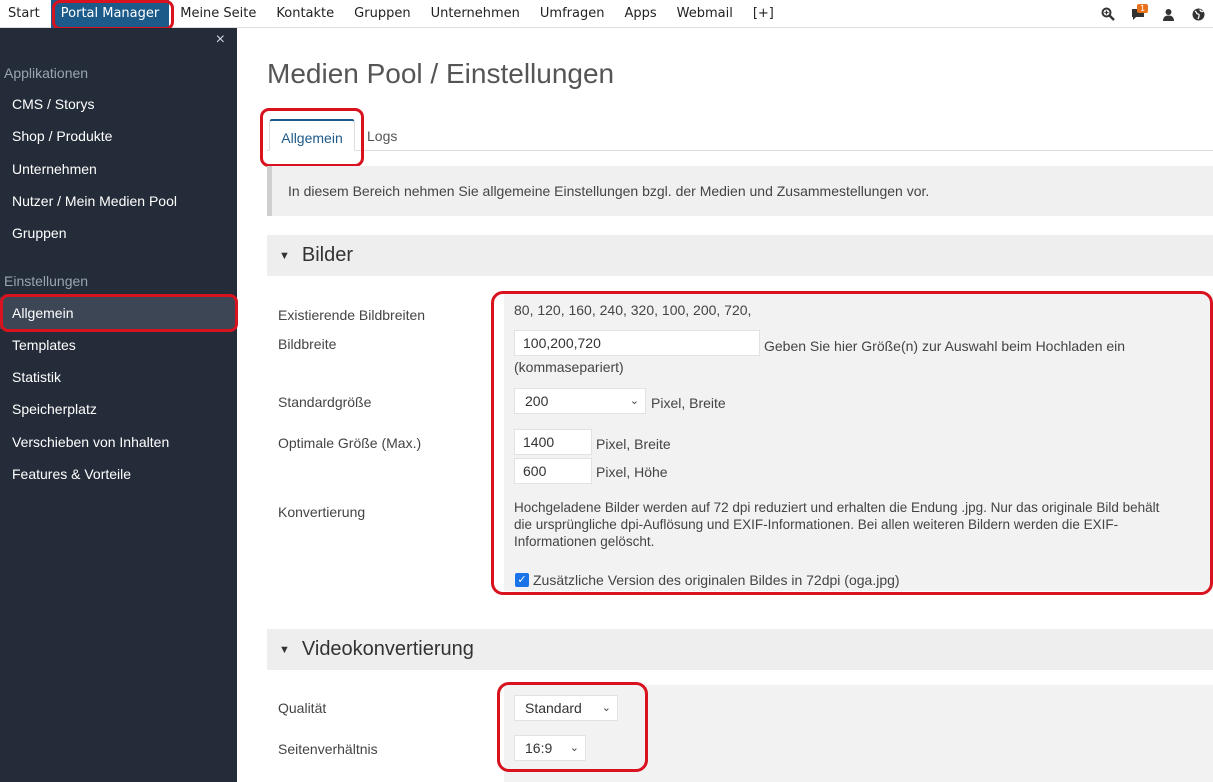  Describe the element at coordinates (522, 580) in the screenshot. I see `original-72dpi-checkbox: ✓` at that location.